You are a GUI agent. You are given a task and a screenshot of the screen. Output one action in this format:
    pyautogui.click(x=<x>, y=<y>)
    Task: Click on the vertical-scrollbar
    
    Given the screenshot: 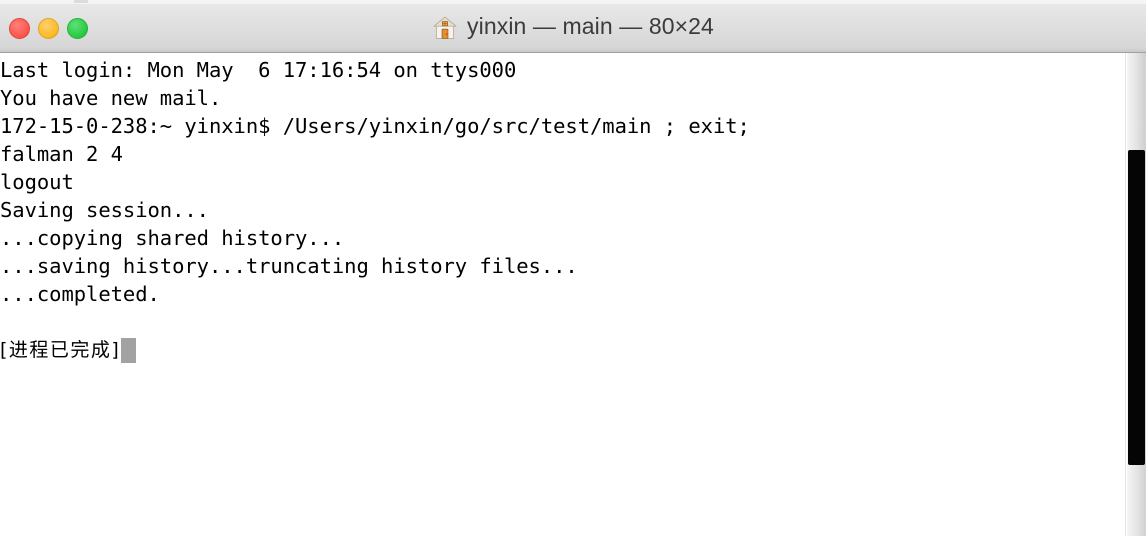 What is the action you would take?
    pyautogui.click(x=1135, y=294)
    